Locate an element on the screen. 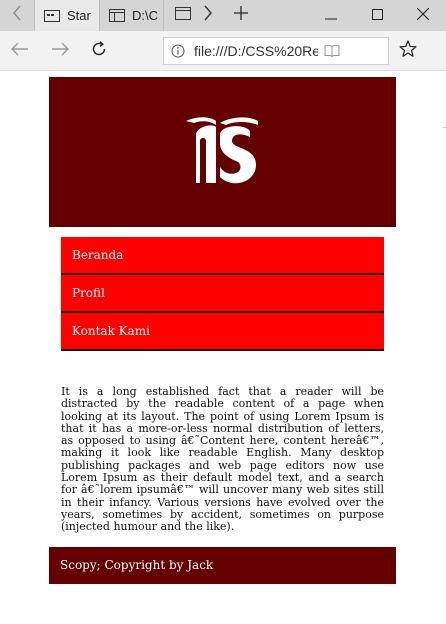  forward-button is located at coordinates (60, 51).